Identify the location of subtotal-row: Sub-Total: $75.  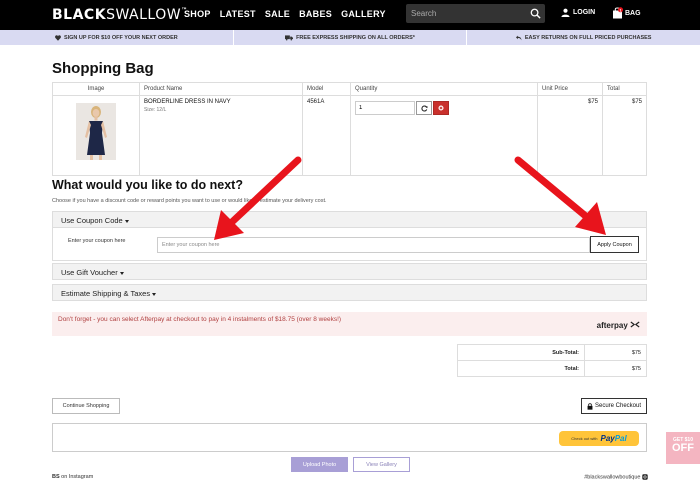
(552, 352).